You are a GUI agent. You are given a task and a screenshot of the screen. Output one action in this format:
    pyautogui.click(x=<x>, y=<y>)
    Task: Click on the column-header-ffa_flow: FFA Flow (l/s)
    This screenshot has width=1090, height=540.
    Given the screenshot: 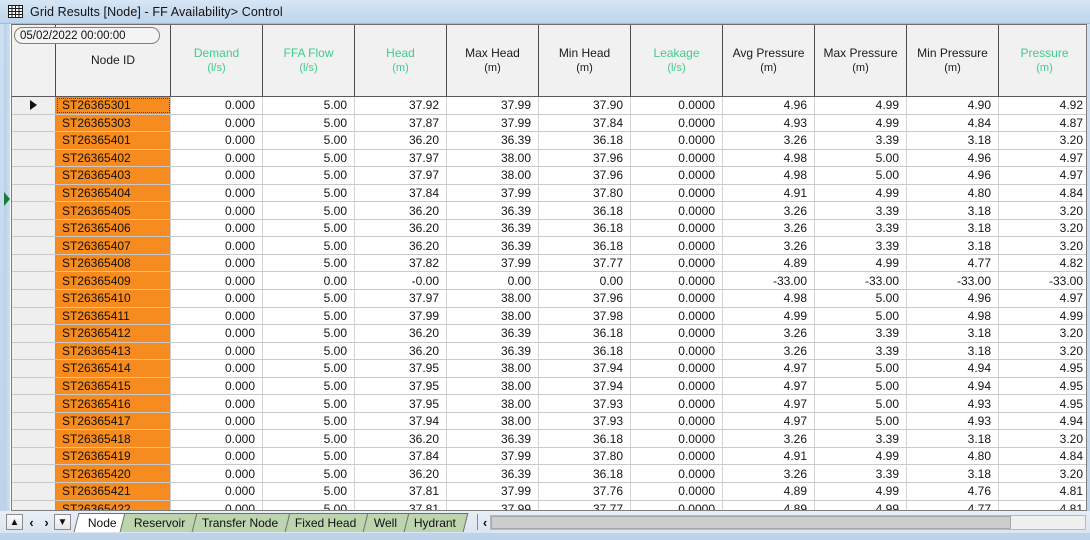 What is the action you would take?
    pyautogui.click(x=309, y=60)
    